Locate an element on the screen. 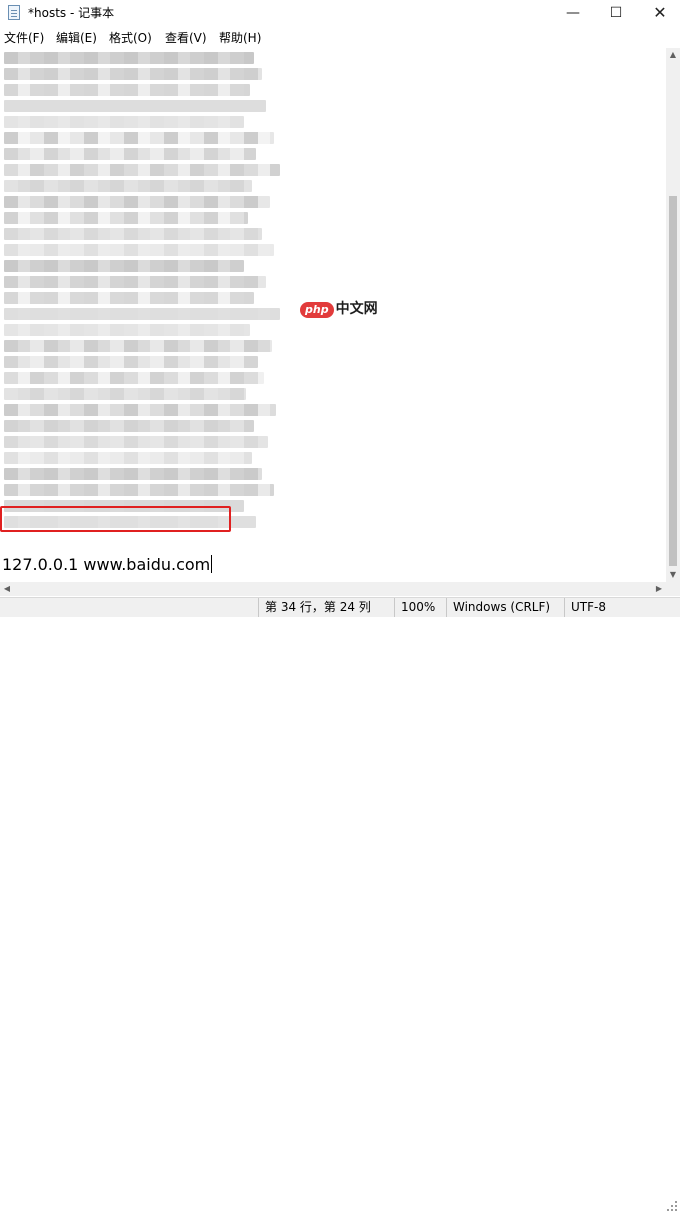 The height and width of the screenshot is (1212, 680). resize-grip-icon is located at coordinates (672, 1206).